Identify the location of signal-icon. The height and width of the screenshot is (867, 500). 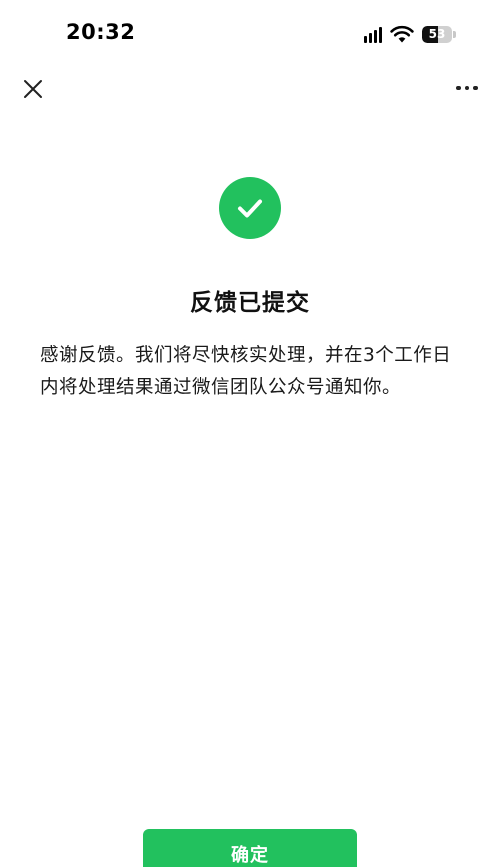
(373, 34).